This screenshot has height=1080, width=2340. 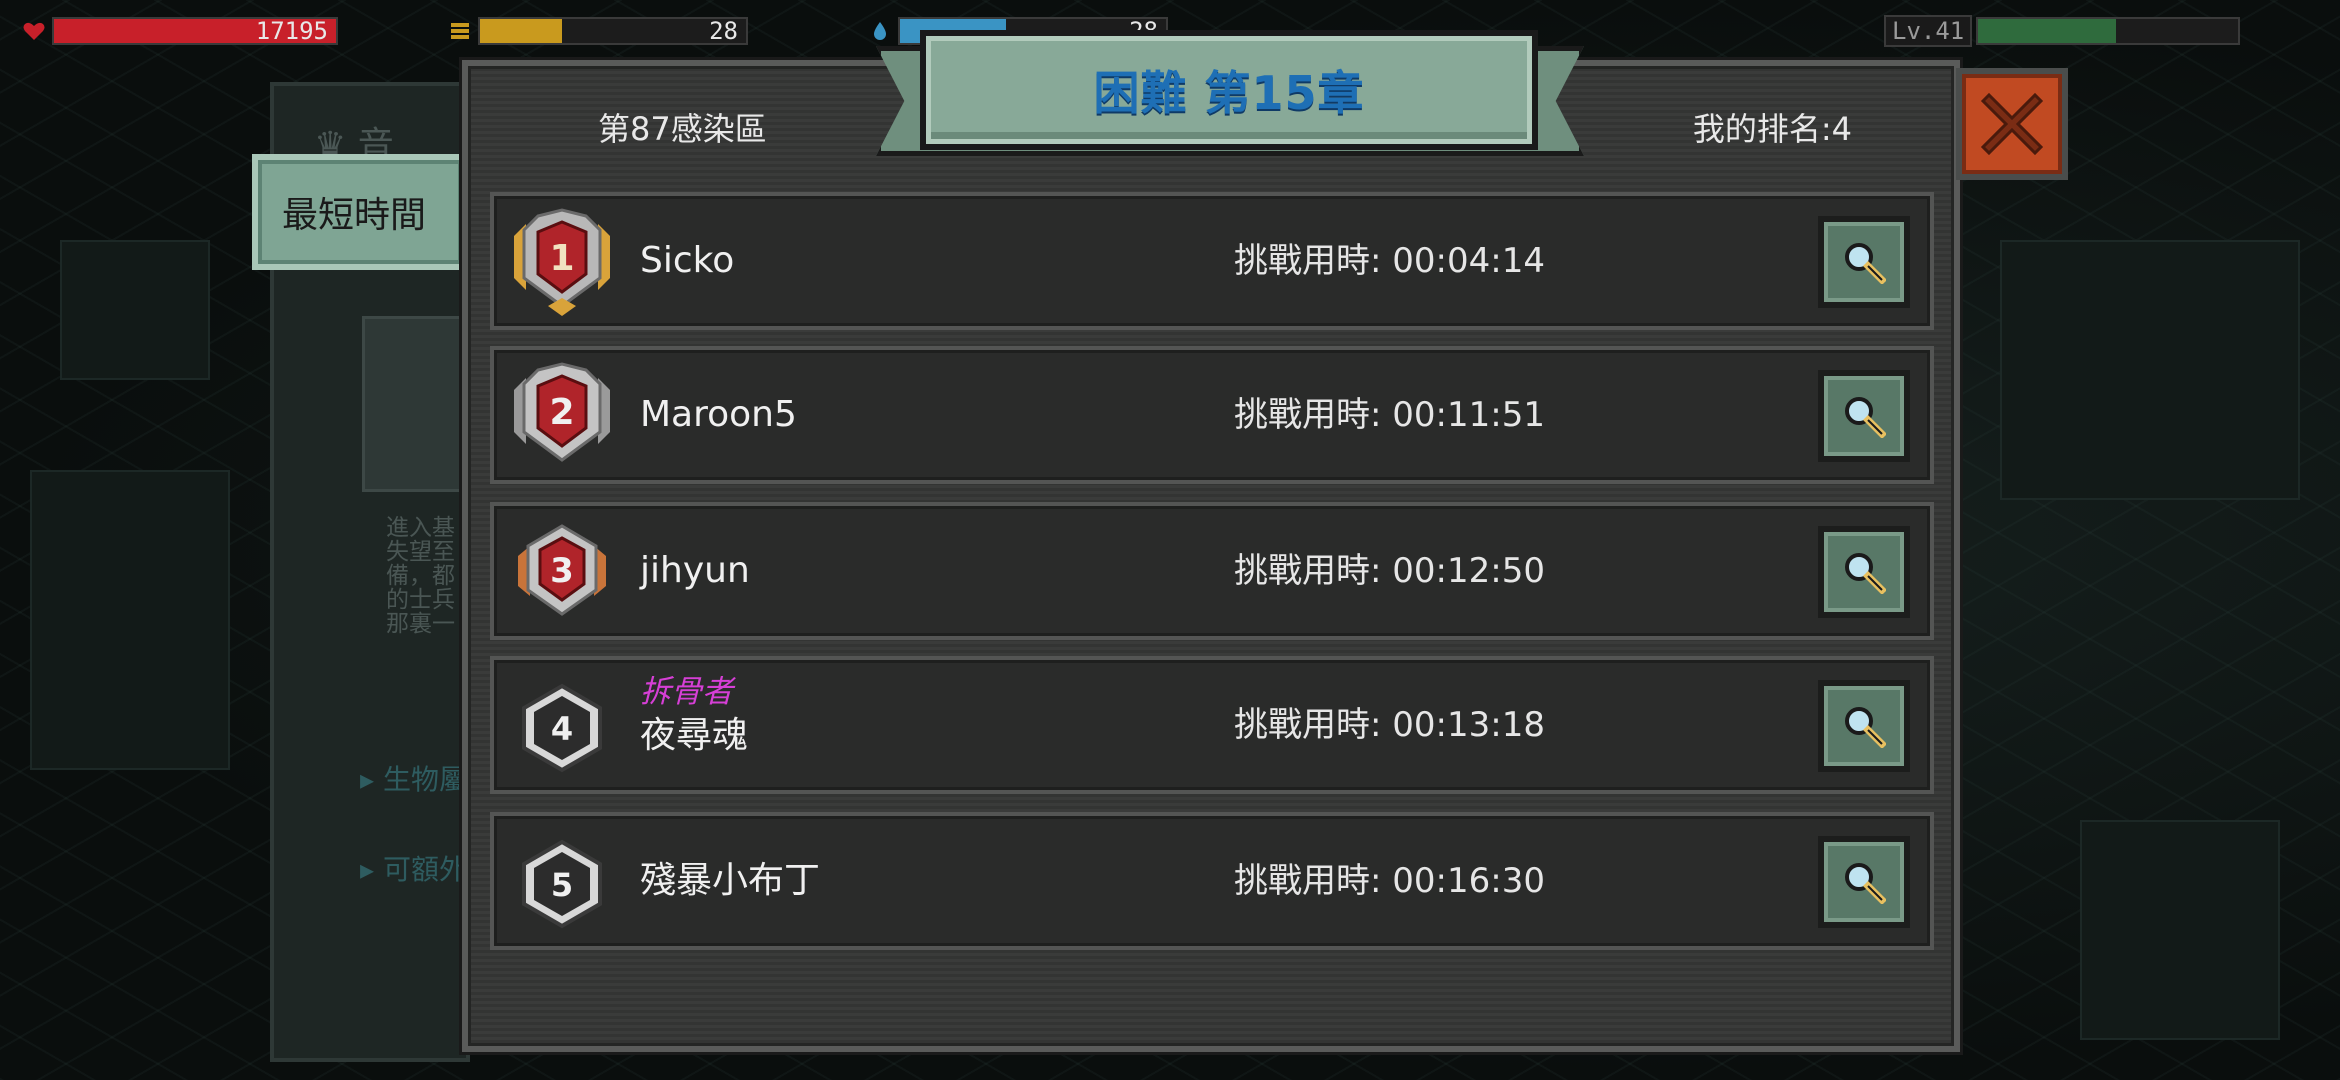 I want to click on rank-number: 4, so click(x=562, y=729).